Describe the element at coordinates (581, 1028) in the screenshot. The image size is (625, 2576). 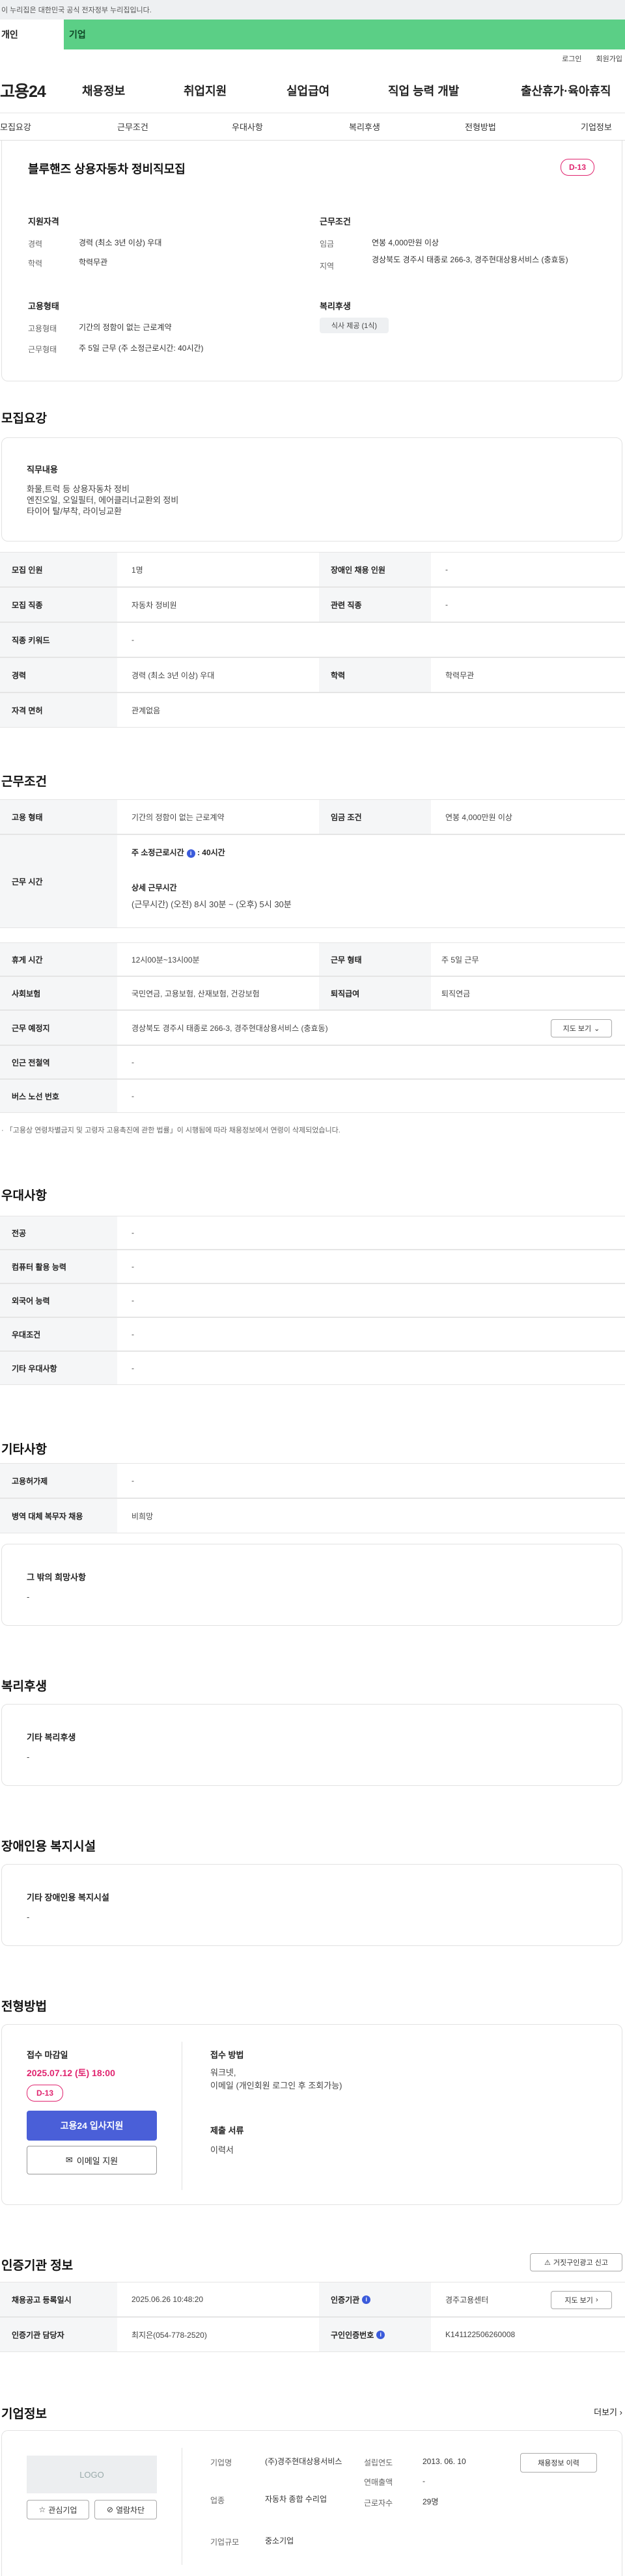
I see `map-button: 지도 보기 ⌄` at that location.